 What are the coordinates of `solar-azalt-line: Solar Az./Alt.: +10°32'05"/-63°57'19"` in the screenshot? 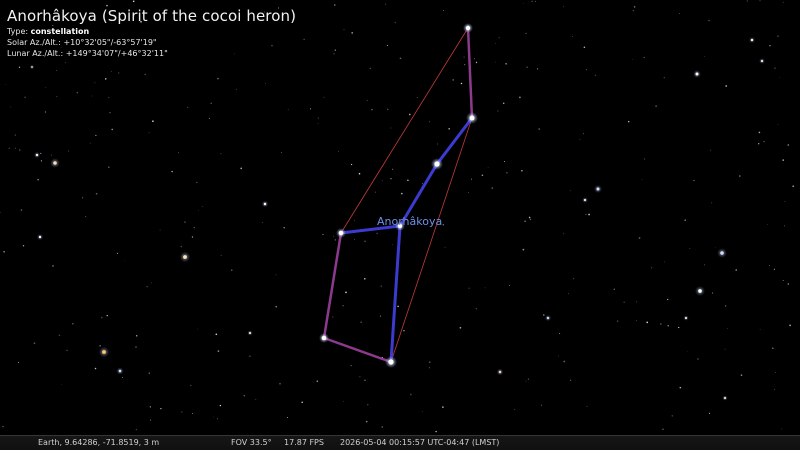 It's located at (151, 42).